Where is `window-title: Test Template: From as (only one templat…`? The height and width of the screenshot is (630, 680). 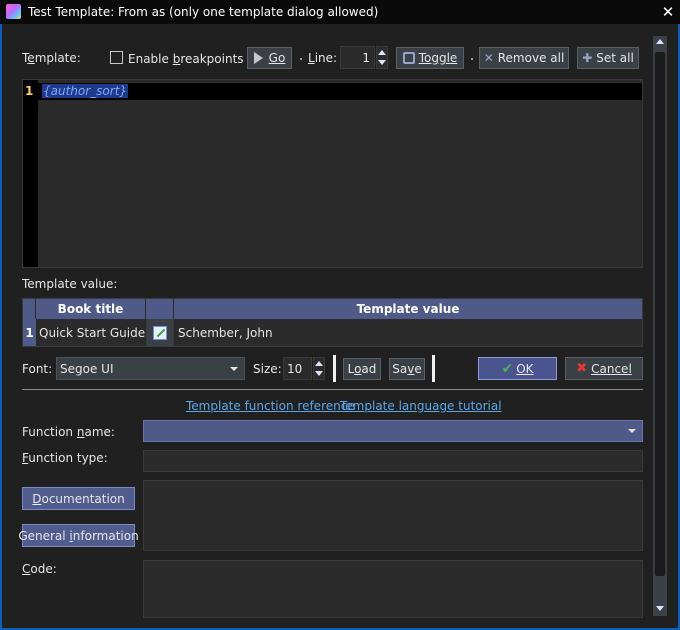
window-title: Test Template: From as (only one templat… is located at coordinates (203, 12).